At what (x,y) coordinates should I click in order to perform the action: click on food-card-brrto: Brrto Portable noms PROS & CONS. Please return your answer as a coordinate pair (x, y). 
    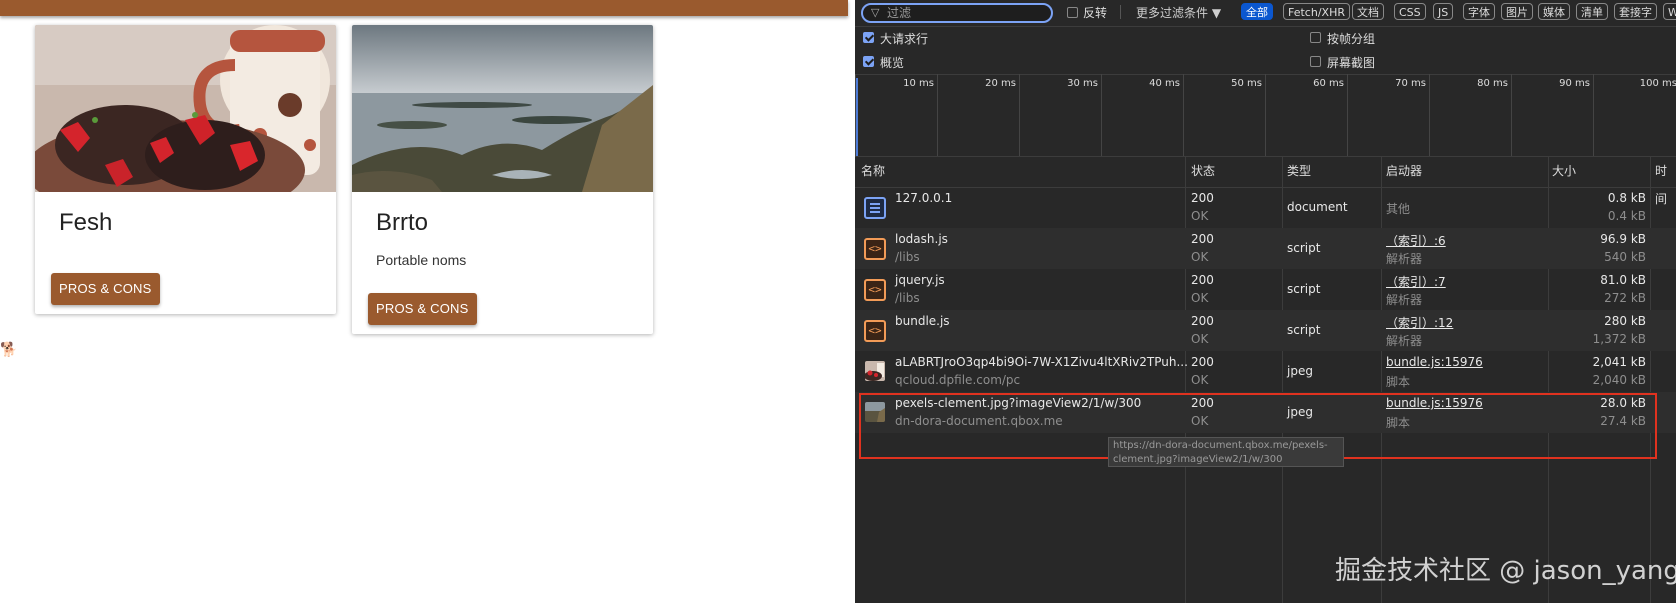
    Looking at the image, I should click on (502, 179).